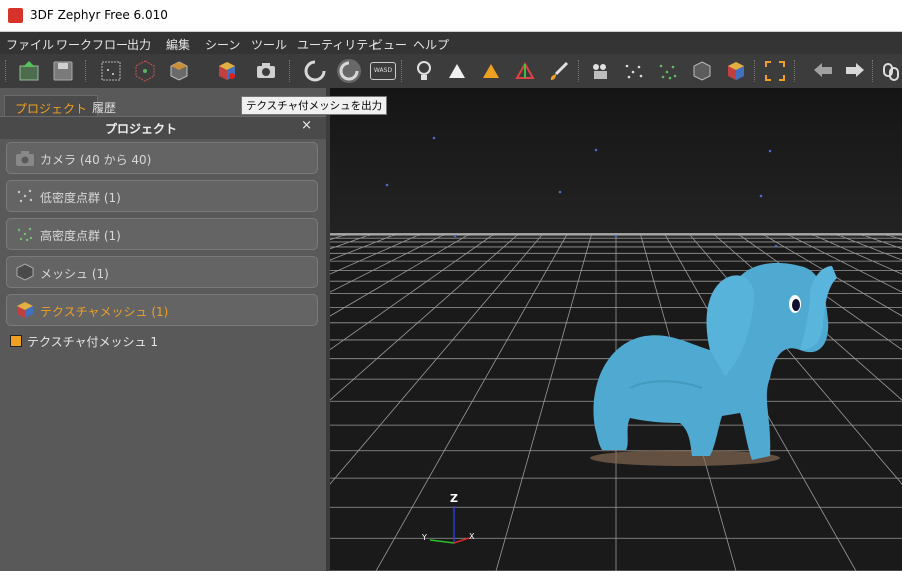 The width and height of the screenshot is (902, 571). I want to click on section-label: メッシュ (1), so click(74, 274).